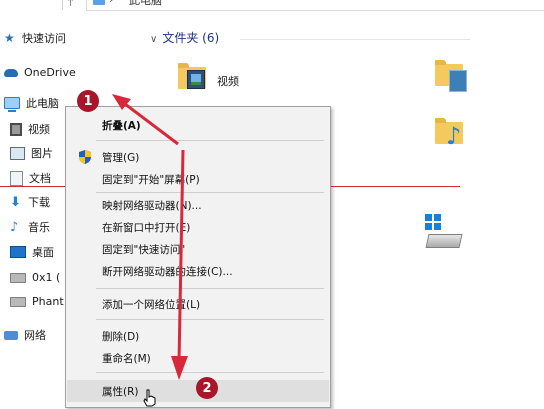 This screenshot has height=409, width=544. Describe the element at coordinates (444, 241) in the screenshot. I see `hard-drive-icon` at that location.